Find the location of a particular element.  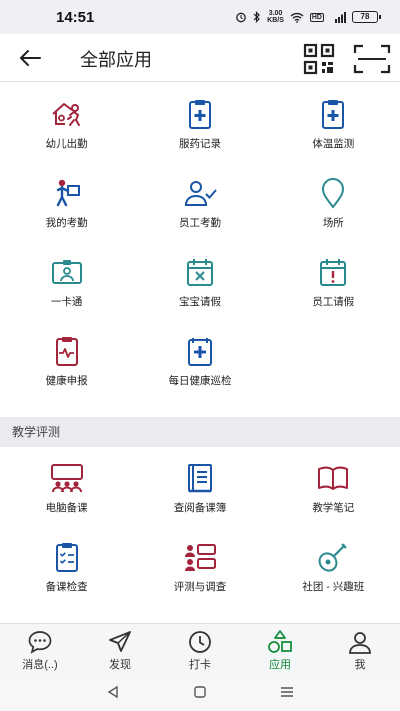

tab-label: 发现 is located at coordinates (120, 665).